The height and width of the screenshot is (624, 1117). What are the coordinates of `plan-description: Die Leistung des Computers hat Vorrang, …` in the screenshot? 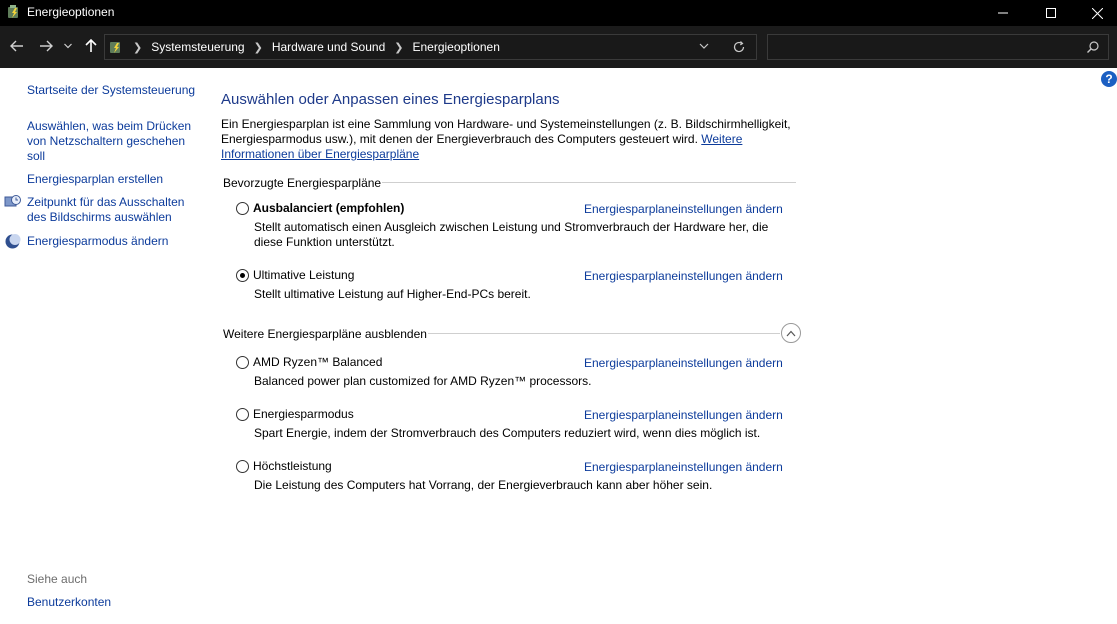 It's located at (483, 485).